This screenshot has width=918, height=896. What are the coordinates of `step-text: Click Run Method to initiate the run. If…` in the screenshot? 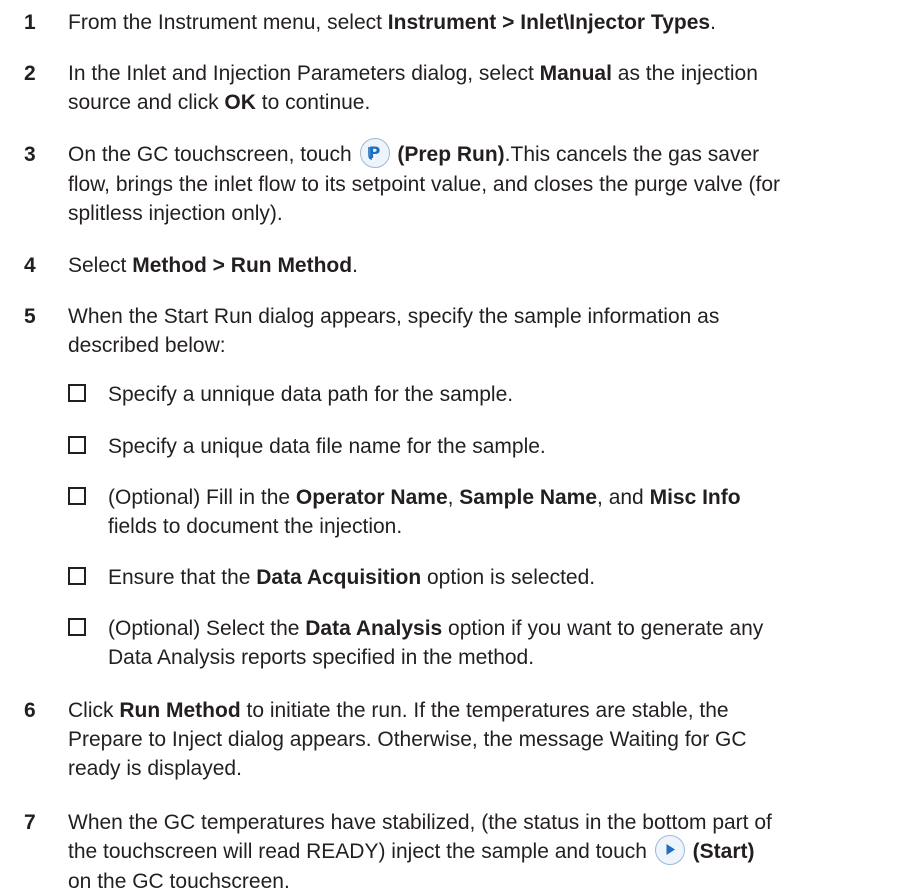 It's located at (407, 739).